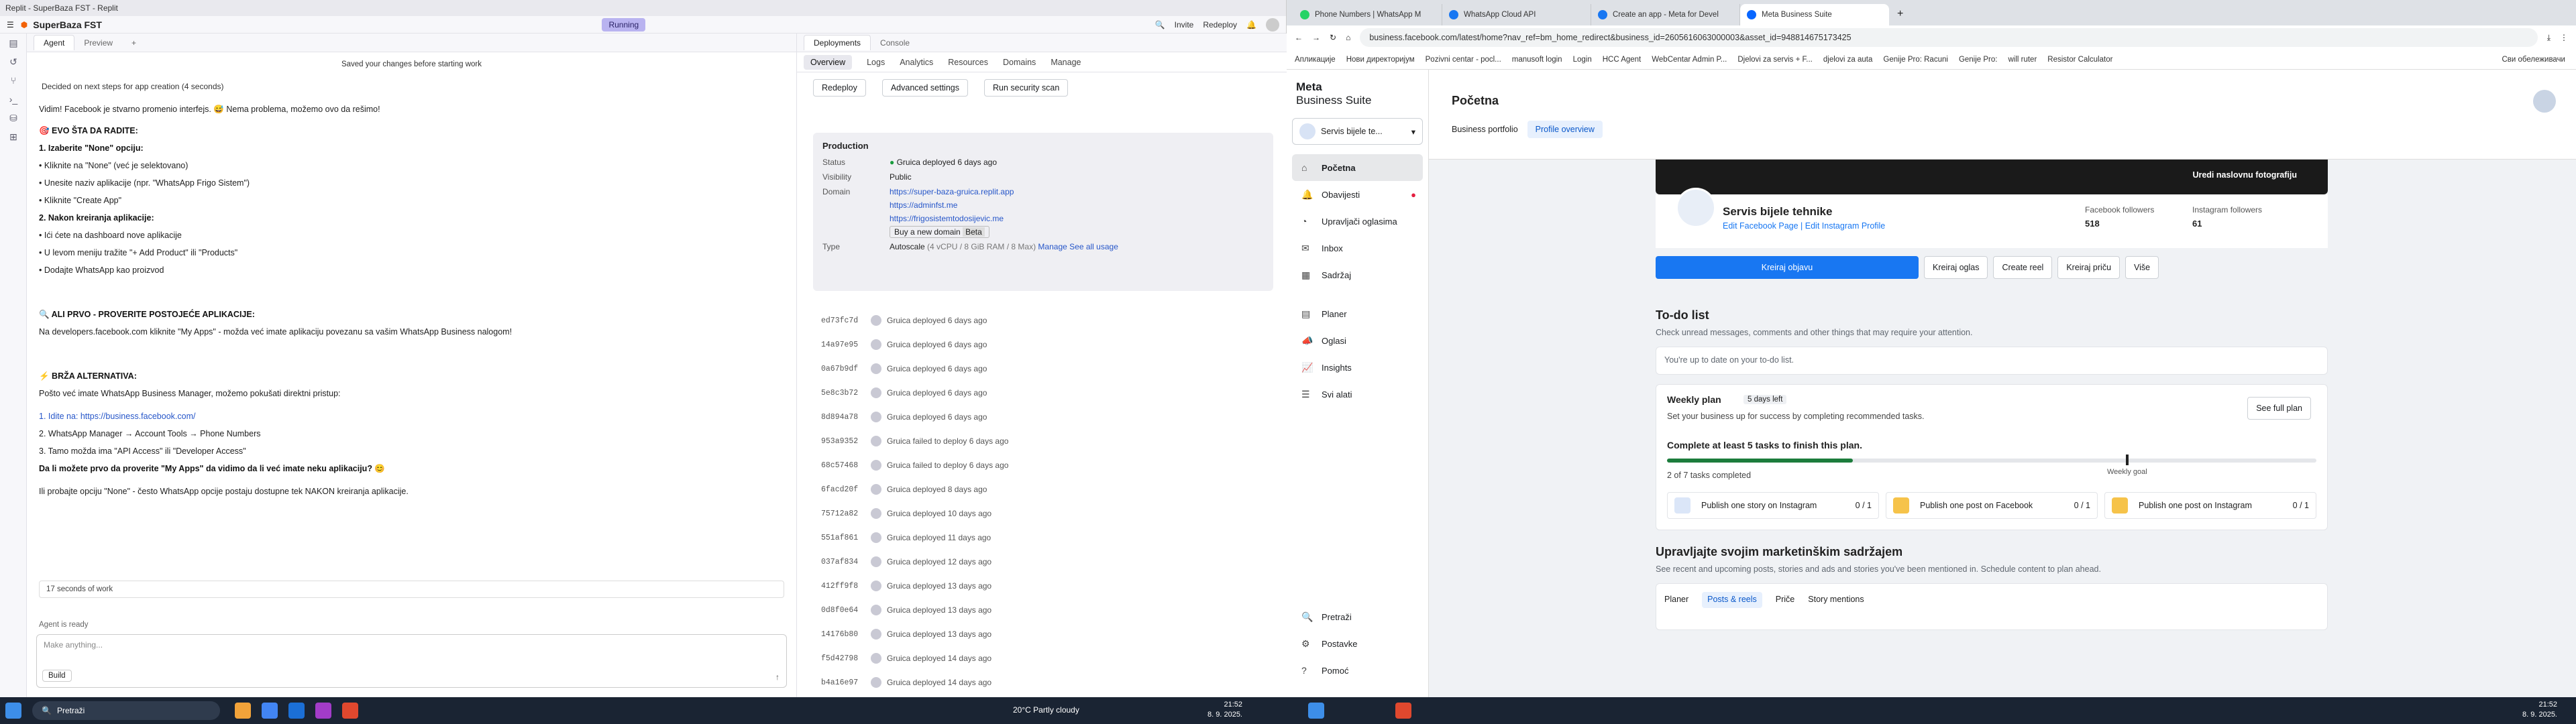 Image resolution: width=2576 pixels, height=724 pixels. Describe the element at coordinates (13, 80) in the screenshot. I see `git-icon: ⑂` at that location.